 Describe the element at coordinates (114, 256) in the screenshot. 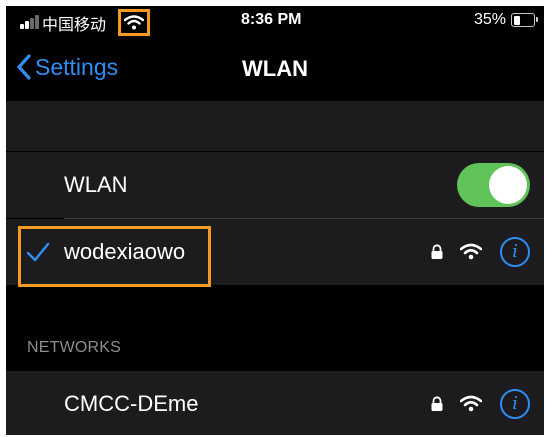

I see `connected-network-highlight` at that location.